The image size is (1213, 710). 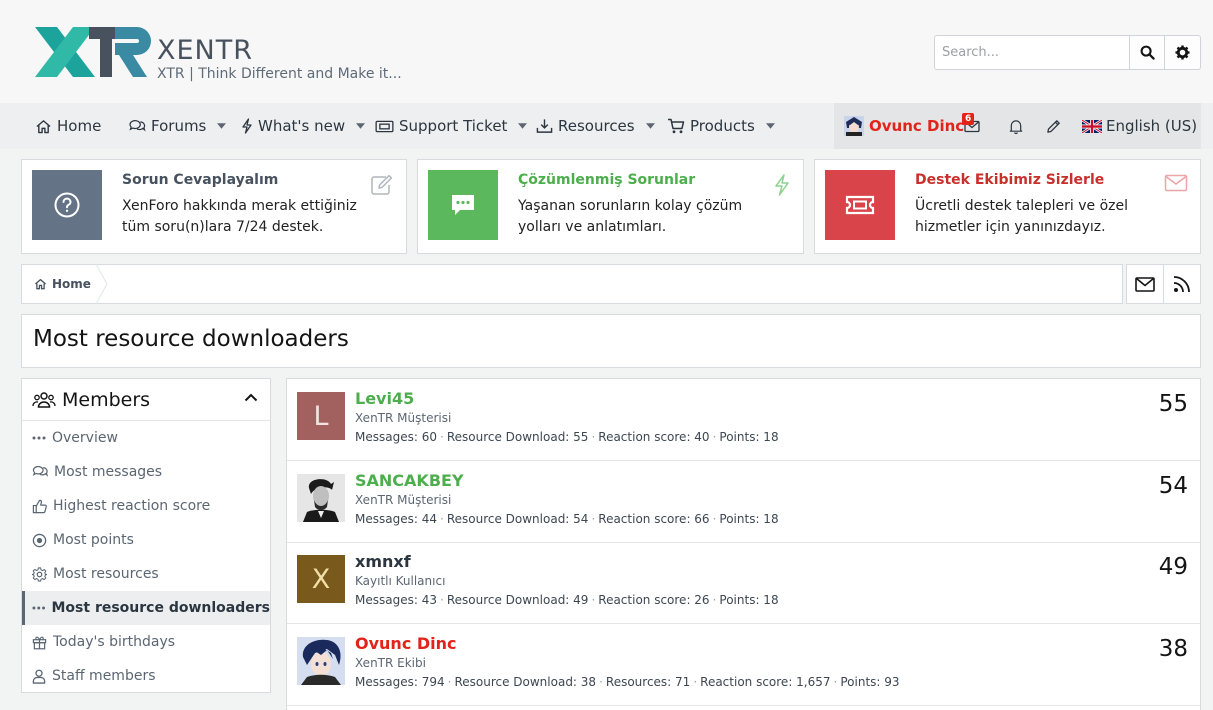 I want to click on sidebar-item-most-messages: Most messages, so click(x=146, y=472).